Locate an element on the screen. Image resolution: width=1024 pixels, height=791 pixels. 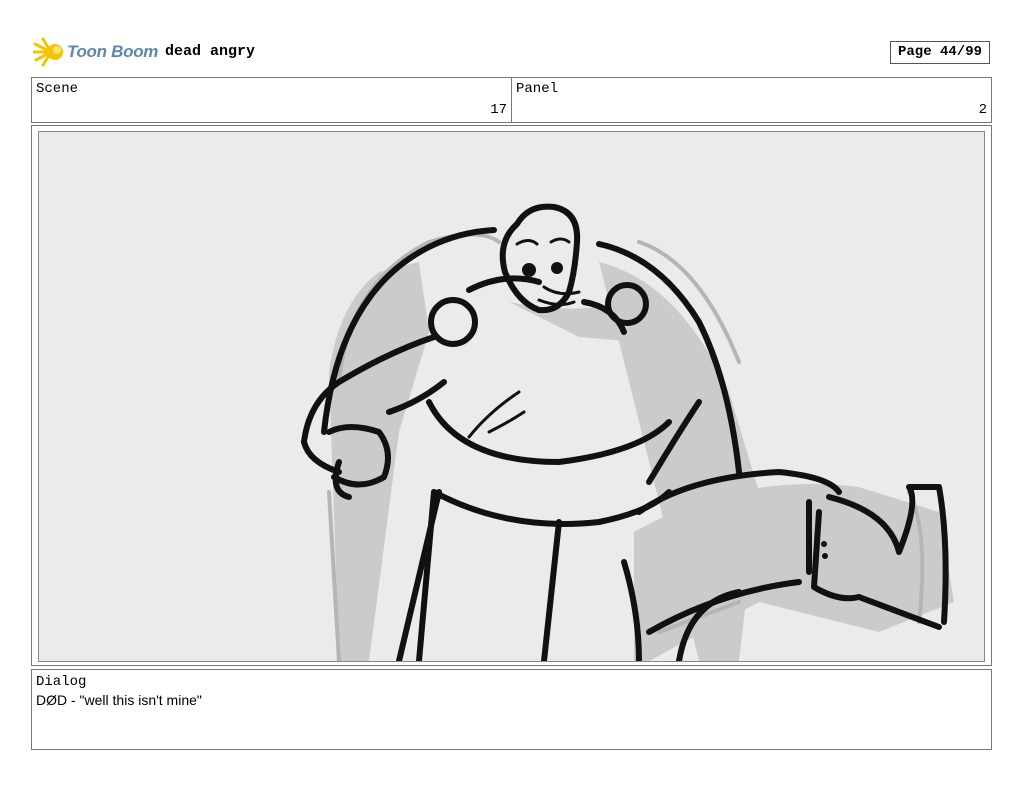
panel-cell: Panel 2 is located at coordinates (751, 100).